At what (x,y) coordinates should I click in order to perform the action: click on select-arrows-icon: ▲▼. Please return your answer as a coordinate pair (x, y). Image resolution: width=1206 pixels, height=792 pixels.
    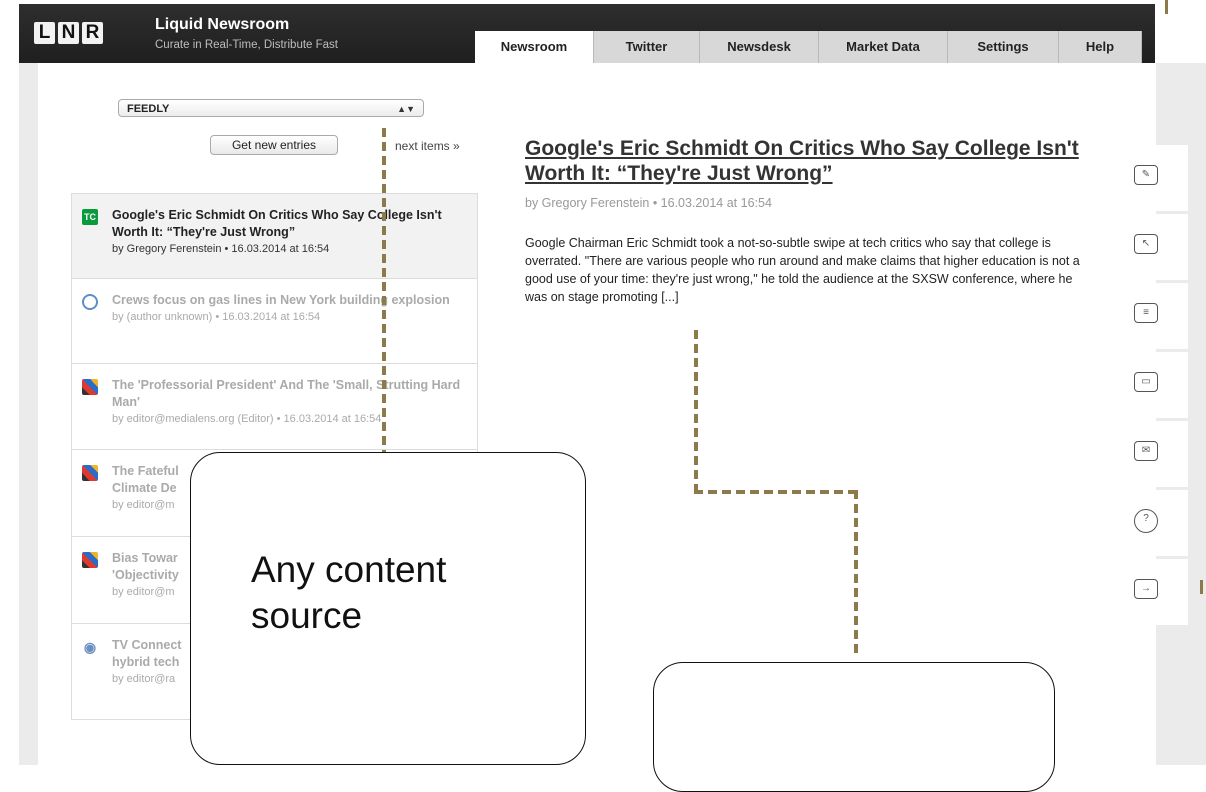
    Looking at the image, I should click on (406, 109).